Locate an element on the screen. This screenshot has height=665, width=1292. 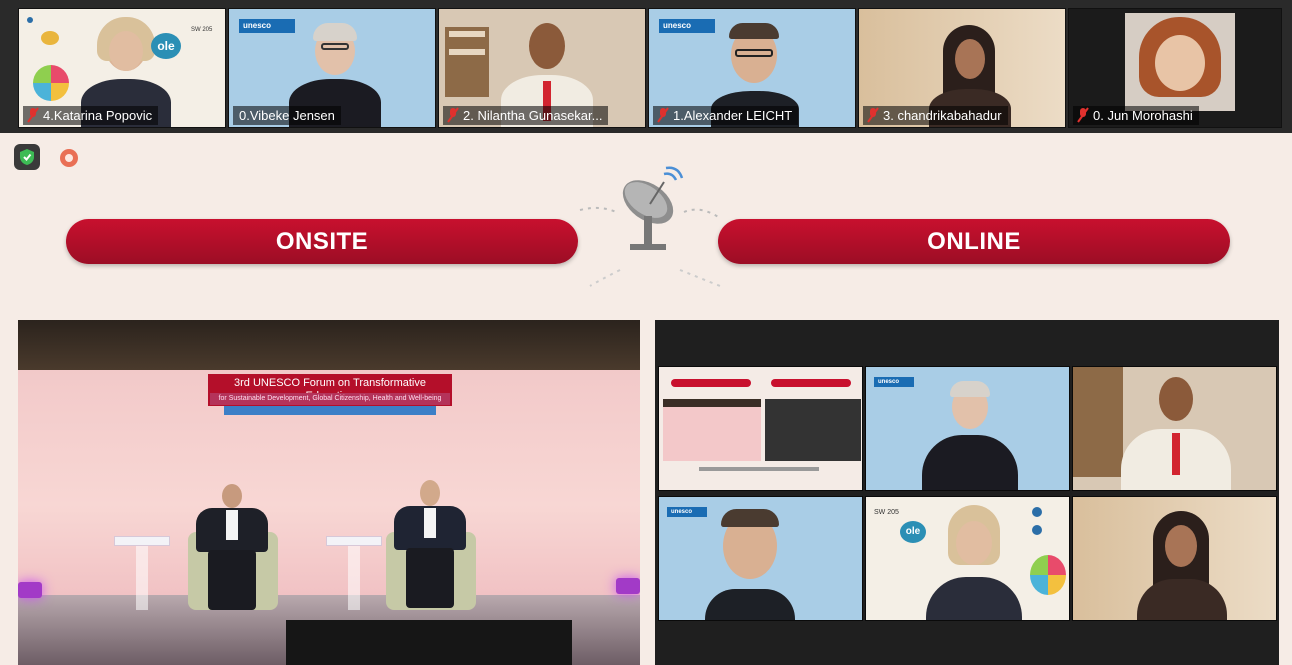
participant-tile: 0. Jun Morohashi is located at coordinates (1175, 68).